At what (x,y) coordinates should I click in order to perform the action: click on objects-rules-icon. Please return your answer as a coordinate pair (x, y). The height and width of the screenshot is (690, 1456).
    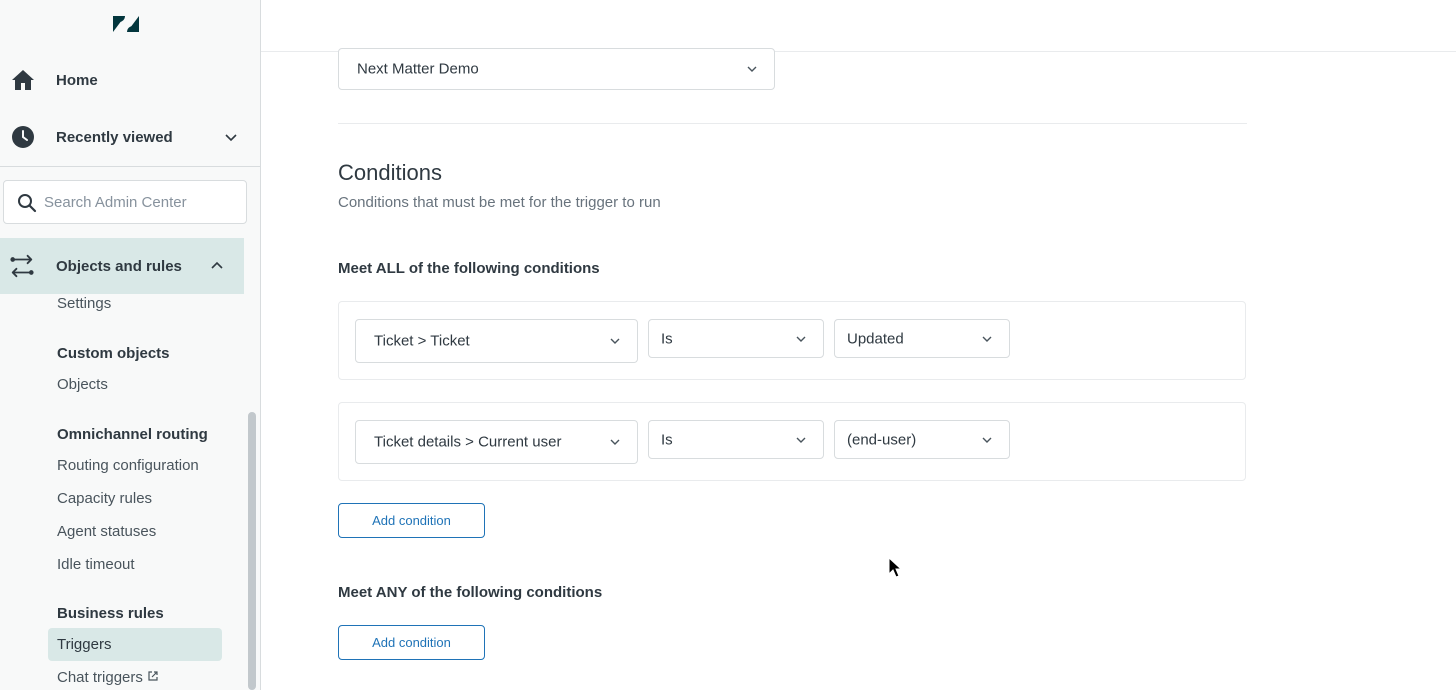
    Looking at the image, I should click on (22, 266).